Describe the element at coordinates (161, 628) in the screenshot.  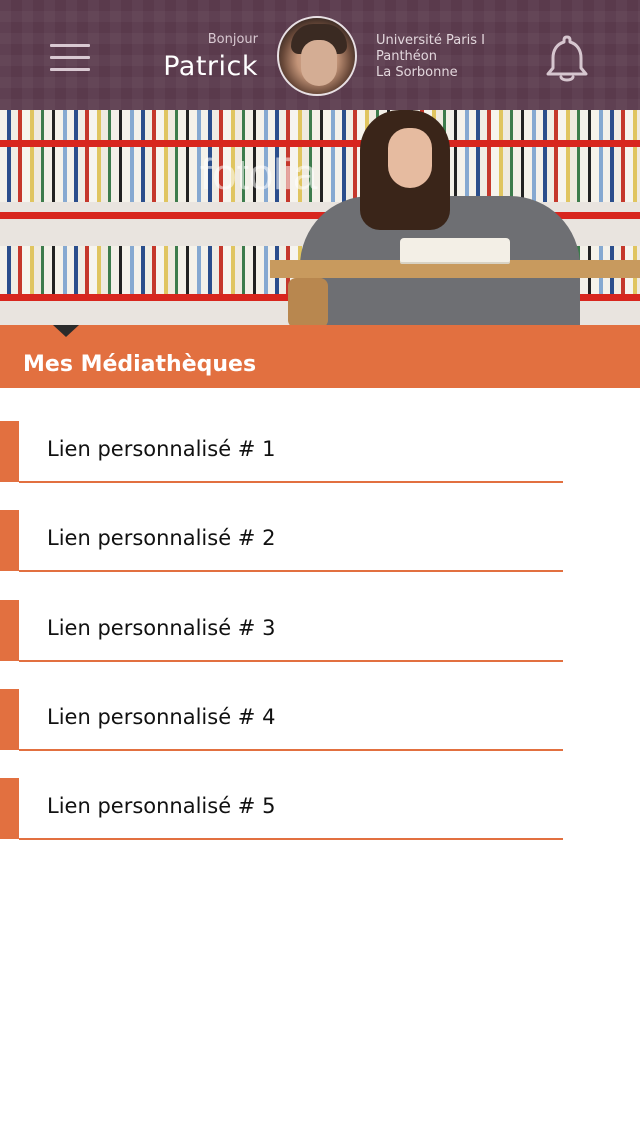
I see `list-item-label: Lien personnalisé # 3` at that location.